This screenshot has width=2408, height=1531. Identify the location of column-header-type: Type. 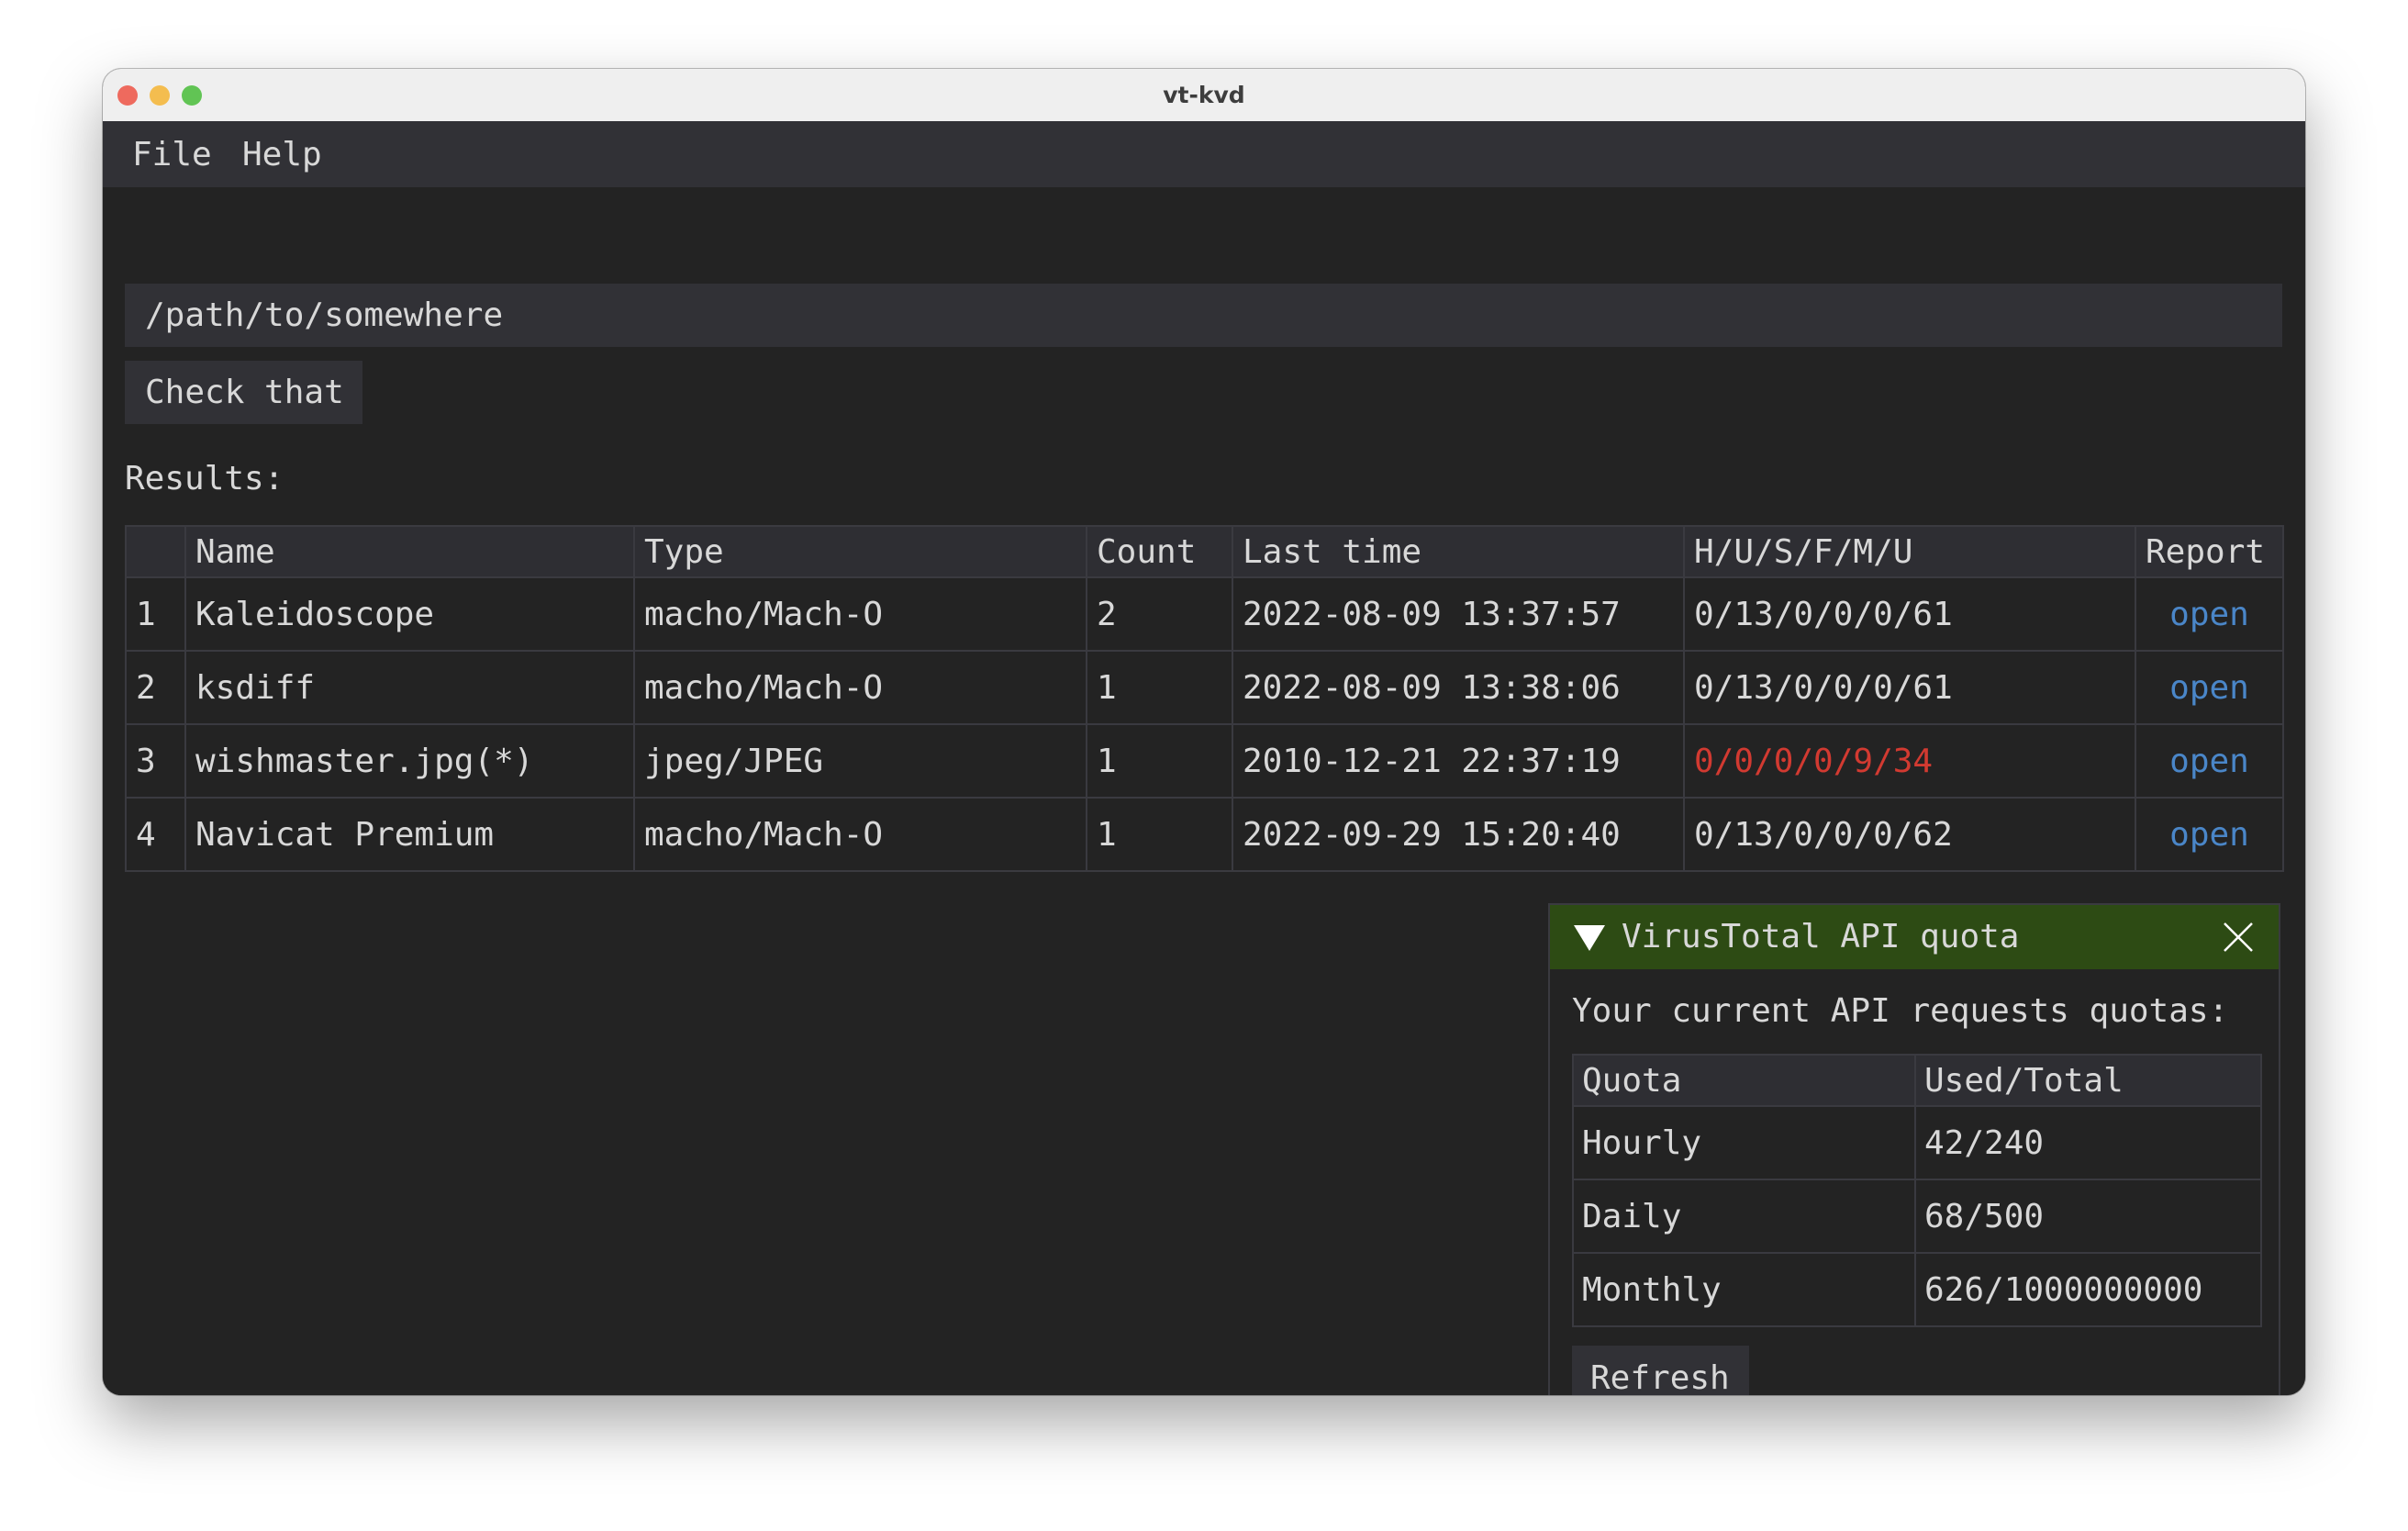
(860, 551).